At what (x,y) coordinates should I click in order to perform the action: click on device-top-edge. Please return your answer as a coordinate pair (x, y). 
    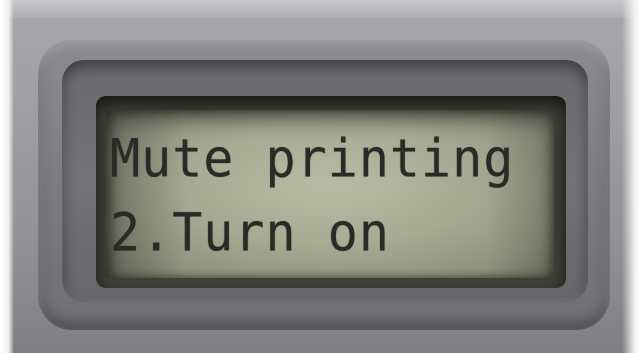
    Looking at the image, I should click on (320, 9).